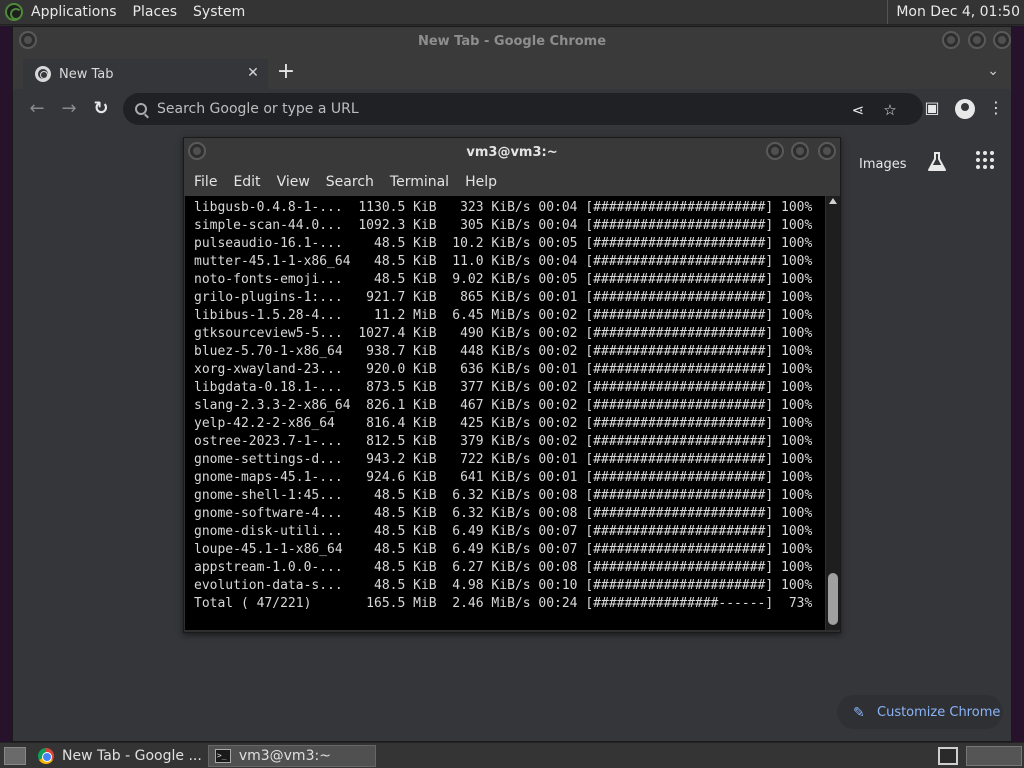  What do you see at coordinates (482, 109) in the screenshot?
I see `omnibox-input` at bounding box center [482, 109].